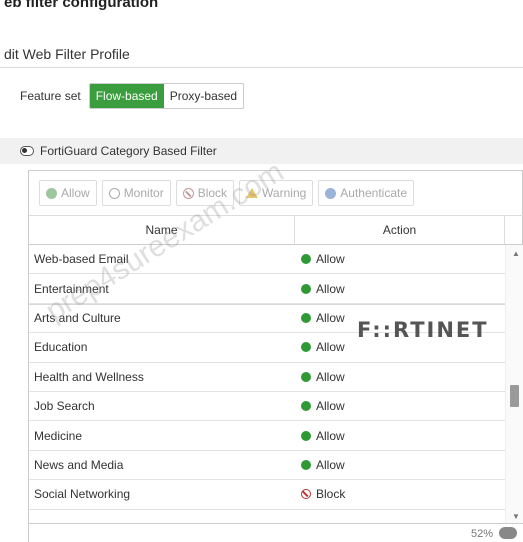 The width and height of the screenshot is (523, 542). Describe the element at coordinates (374, 193) in the screenshot. I see `authenticate-label: Authenticate` at that location.